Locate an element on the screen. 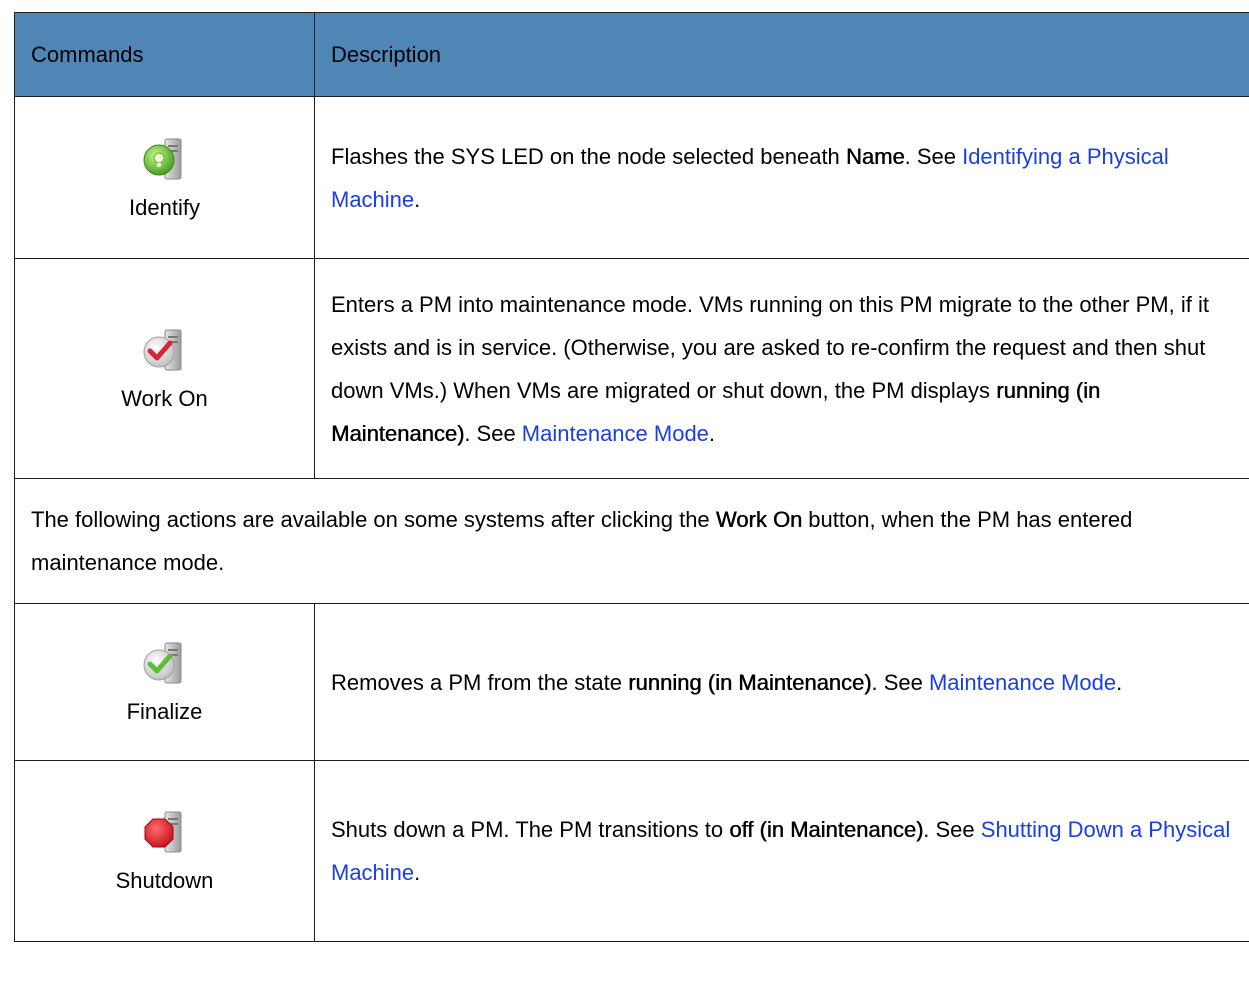 The height and width of the screenshot is (1004, 1249). bold-term: Name is located at coordinates (875, 156).